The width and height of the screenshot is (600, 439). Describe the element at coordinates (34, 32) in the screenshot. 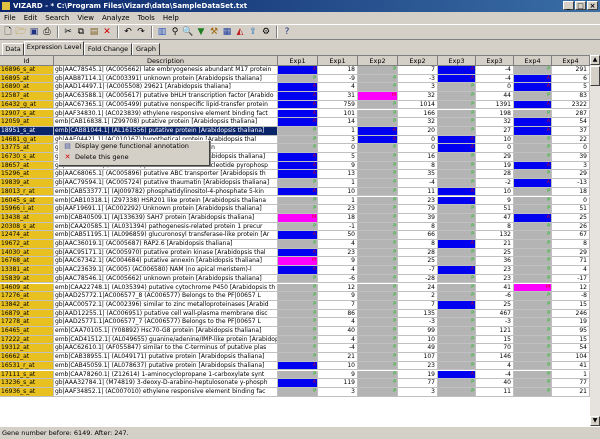

I see `save-icon: ▣` at that location.